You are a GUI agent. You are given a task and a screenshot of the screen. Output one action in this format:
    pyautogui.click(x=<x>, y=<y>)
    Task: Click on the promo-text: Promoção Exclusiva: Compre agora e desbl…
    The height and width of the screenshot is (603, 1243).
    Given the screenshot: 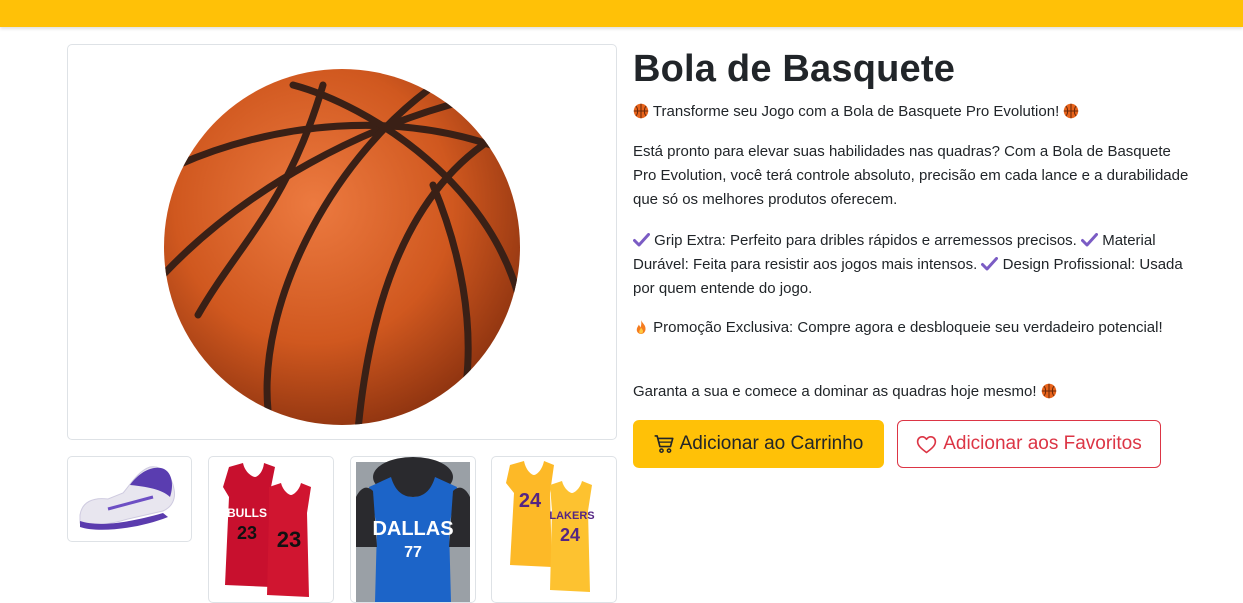 What is the action you would take?
    pyautogui.click(x=908, y=327)
    